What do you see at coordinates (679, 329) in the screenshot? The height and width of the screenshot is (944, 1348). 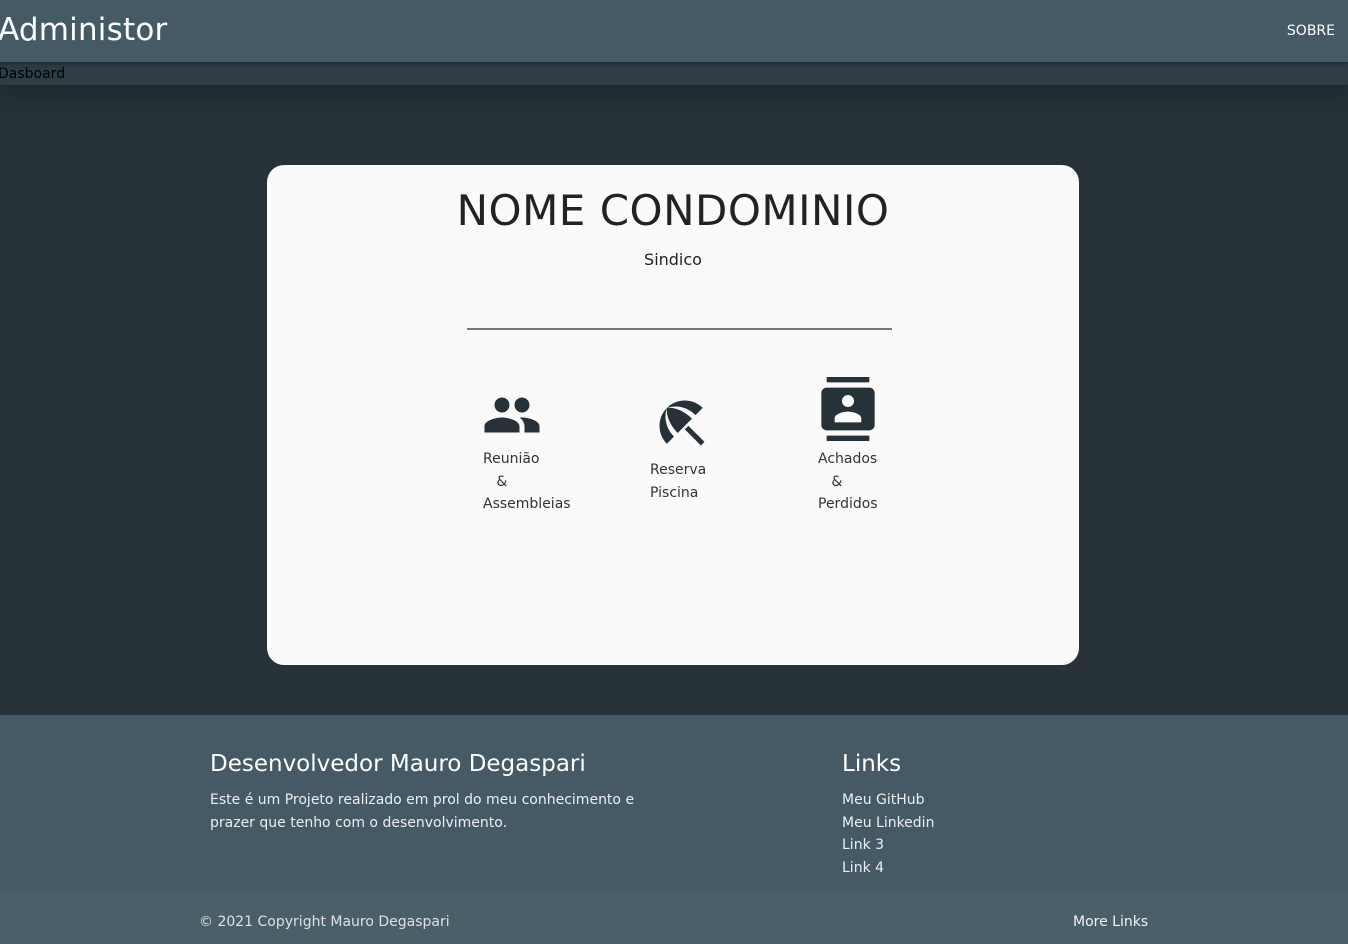 I see `divider` at bounding box center [679, 329].